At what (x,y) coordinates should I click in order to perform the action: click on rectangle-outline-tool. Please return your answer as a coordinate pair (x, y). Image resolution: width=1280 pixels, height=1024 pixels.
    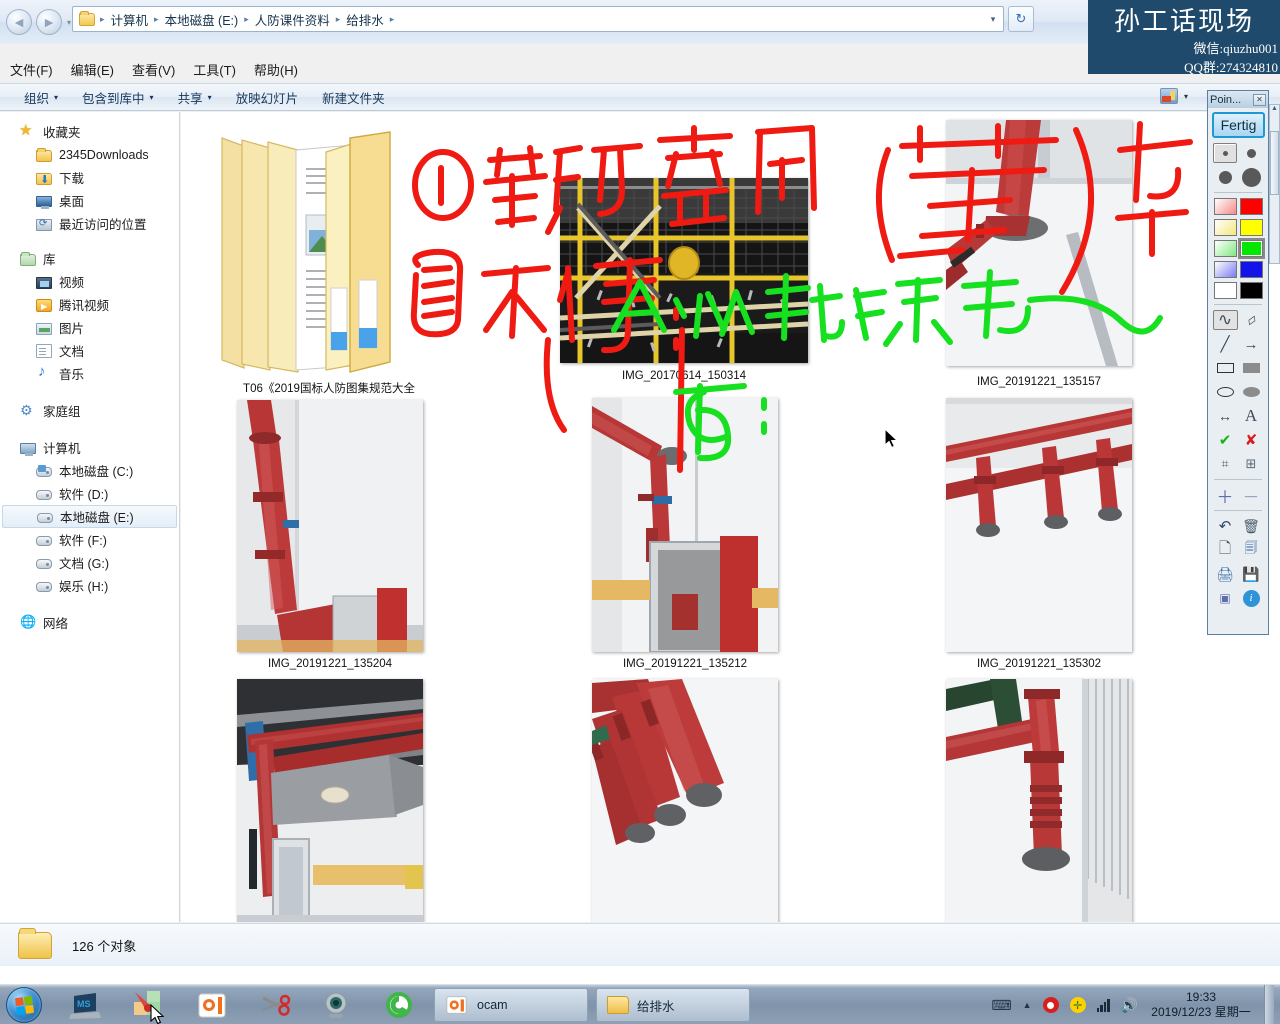
    Looking at the image, I should click on (1225, 368).